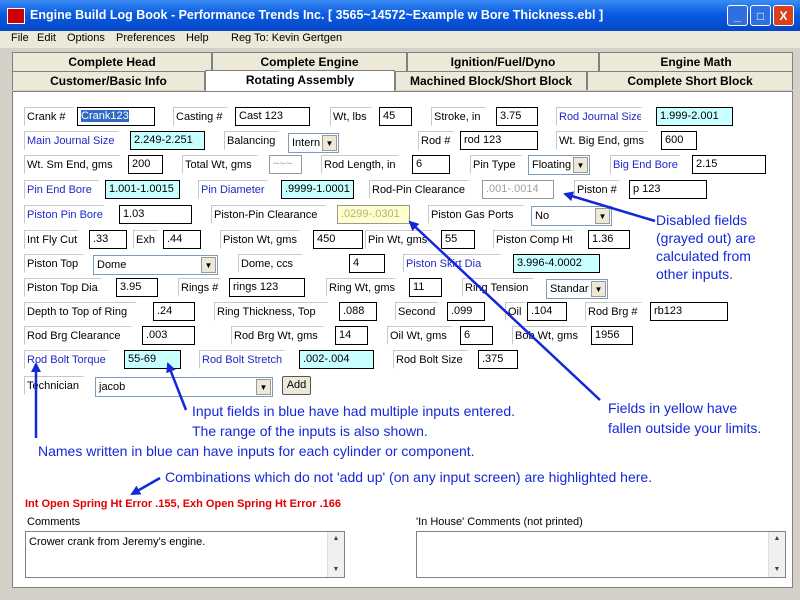 The image size is (800, 600). I want to click on arrow-to-error-text, so click(145, 486).